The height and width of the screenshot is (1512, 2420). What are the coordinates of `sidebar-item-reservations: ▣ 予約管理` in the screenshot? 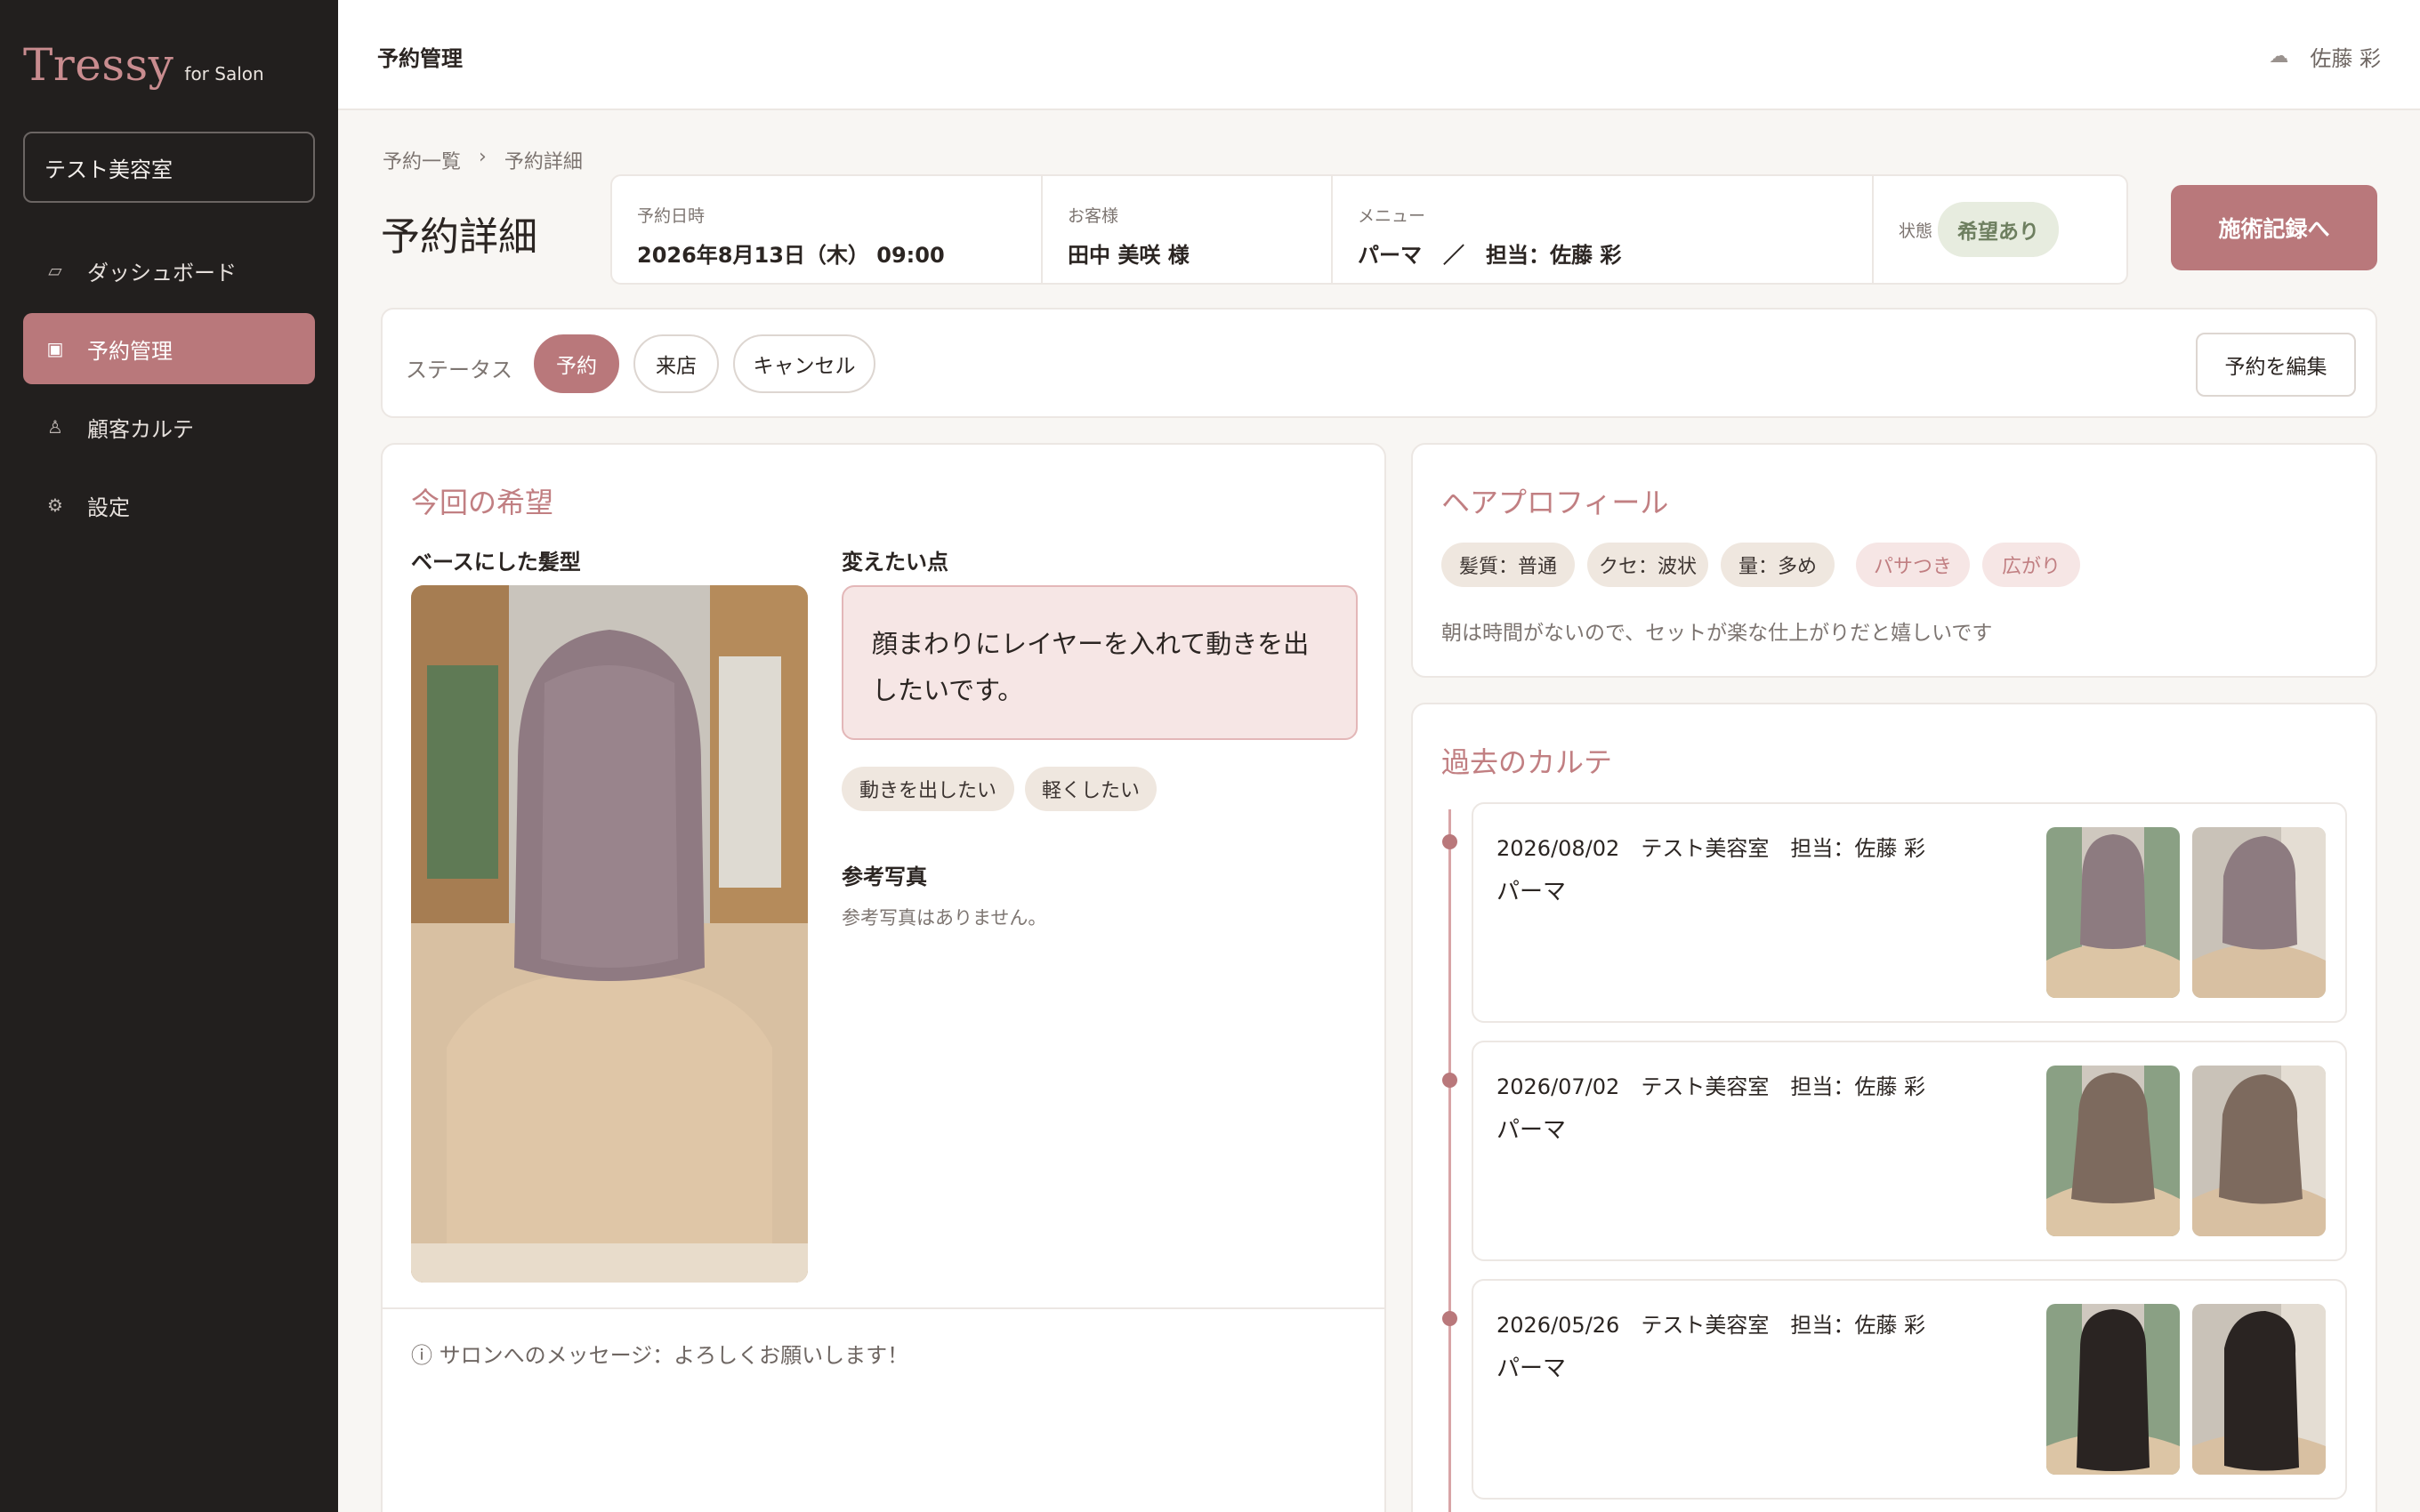 It's located at (169, 348).